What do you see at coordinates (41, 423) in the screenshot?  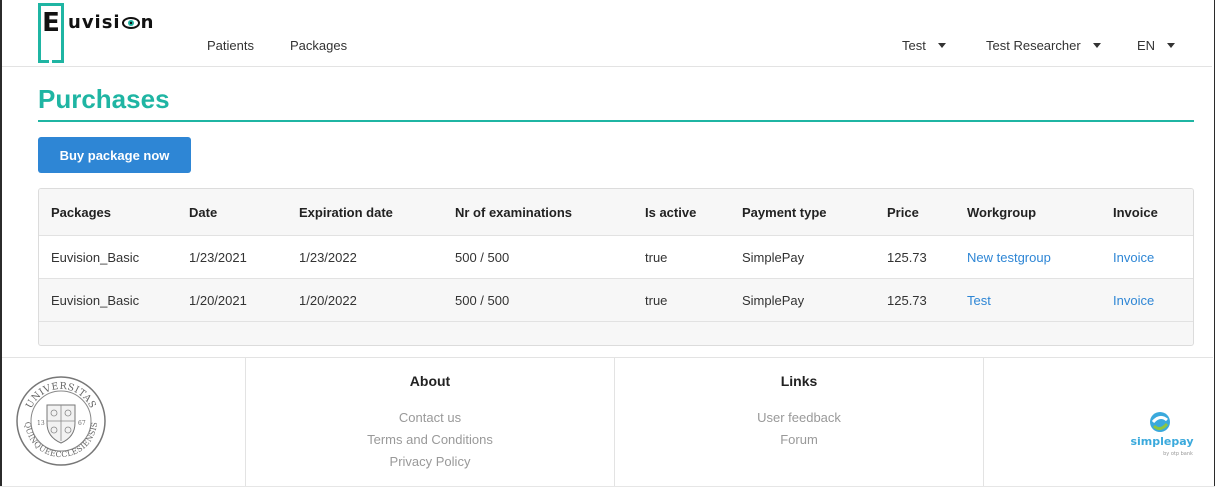 I see `seal-year-left: 13` at bounding box center [41, 423].